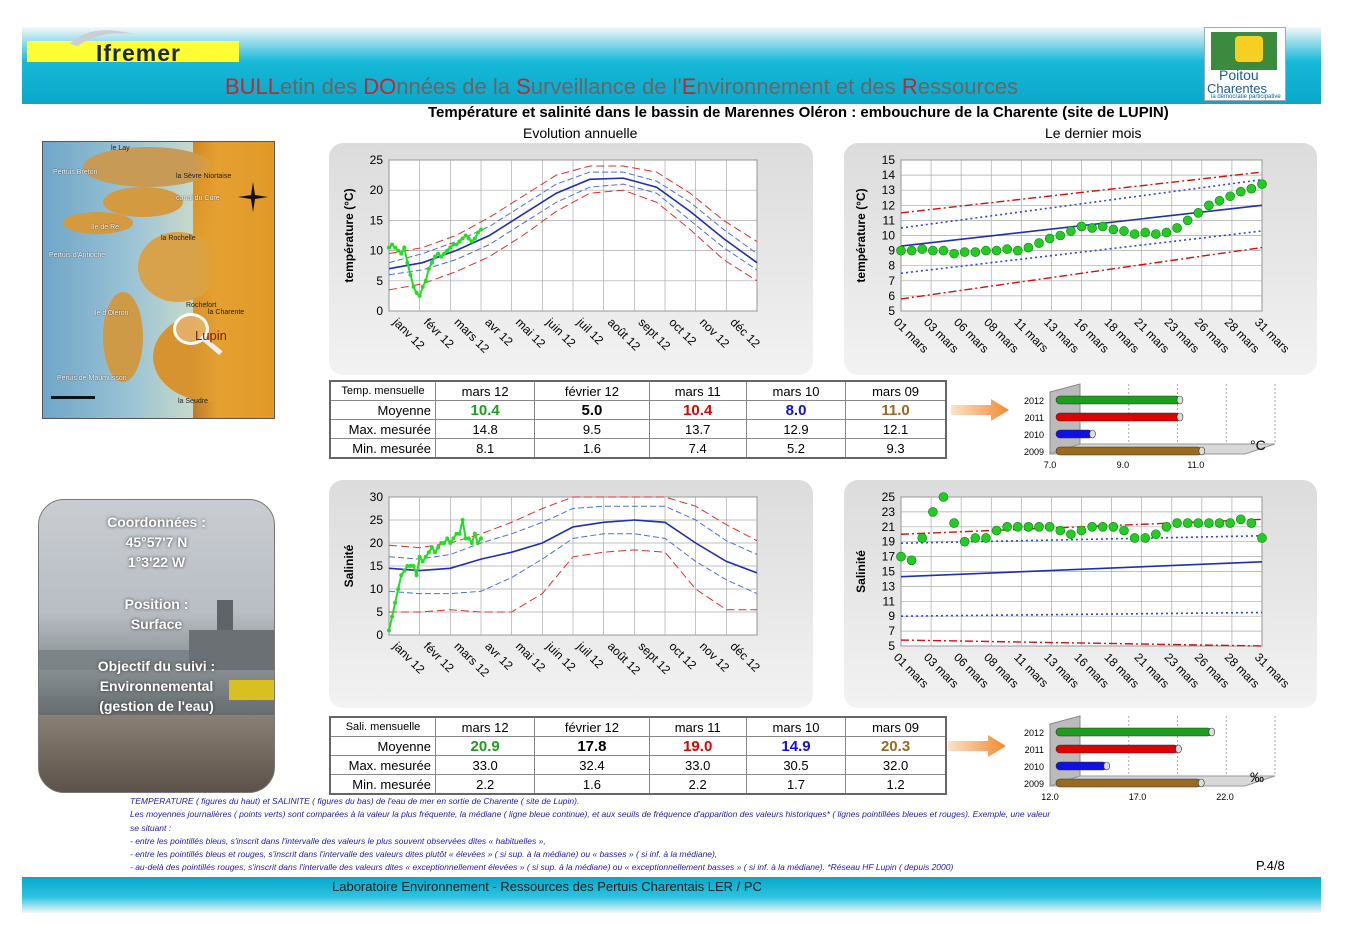 This screenshot has height=943, width=1347. What do you see at coordinates (697, 448) in the screenshot?
I see `table-cell: 7.4` at bounding box center [697, 448].